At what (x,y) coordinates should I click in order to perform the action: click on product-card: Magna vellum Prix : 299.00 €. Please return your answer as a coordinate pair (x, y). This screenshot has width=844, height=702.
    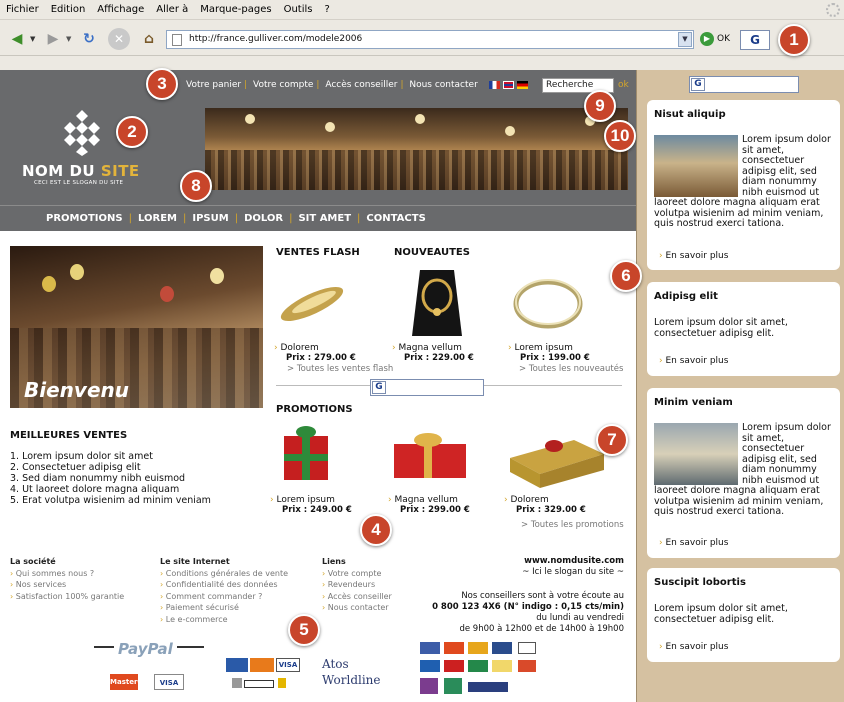
    Looking at the image, I should click on (443, 466).